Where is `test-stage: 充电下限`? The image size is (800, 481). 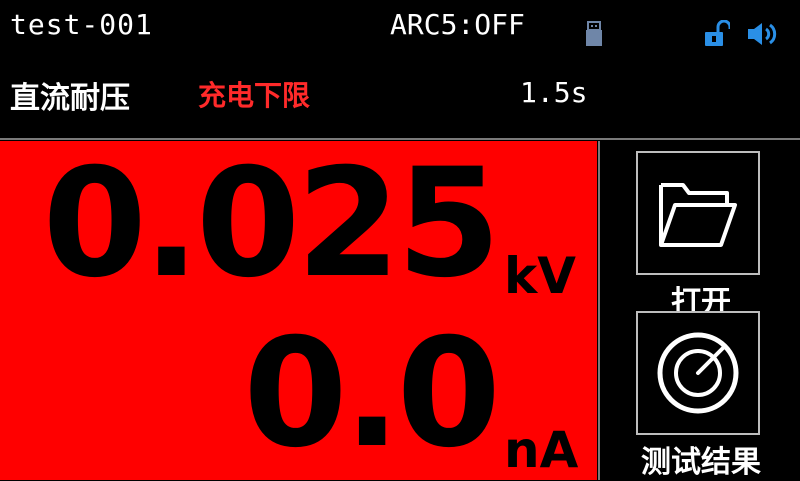 test-stage: 充电下限 is located at coordinates (254, 95).